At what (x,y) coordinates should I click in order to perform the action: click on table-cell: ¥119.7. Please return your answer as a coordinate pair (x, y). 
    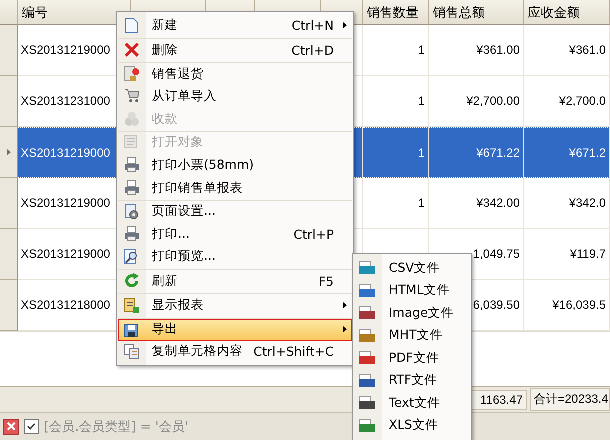
    Looking at the image, I should click on (567, 254).